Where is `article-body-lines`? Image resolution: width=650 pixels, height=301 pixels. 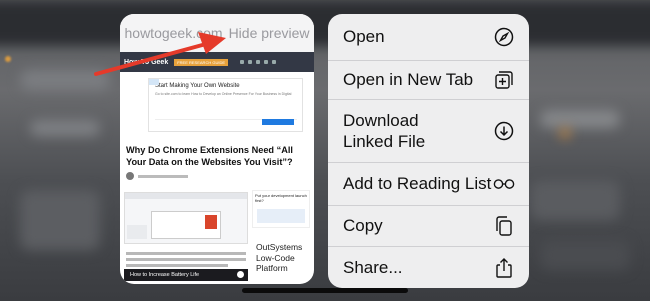 article-body-lines is located at coordinates (186, 261).